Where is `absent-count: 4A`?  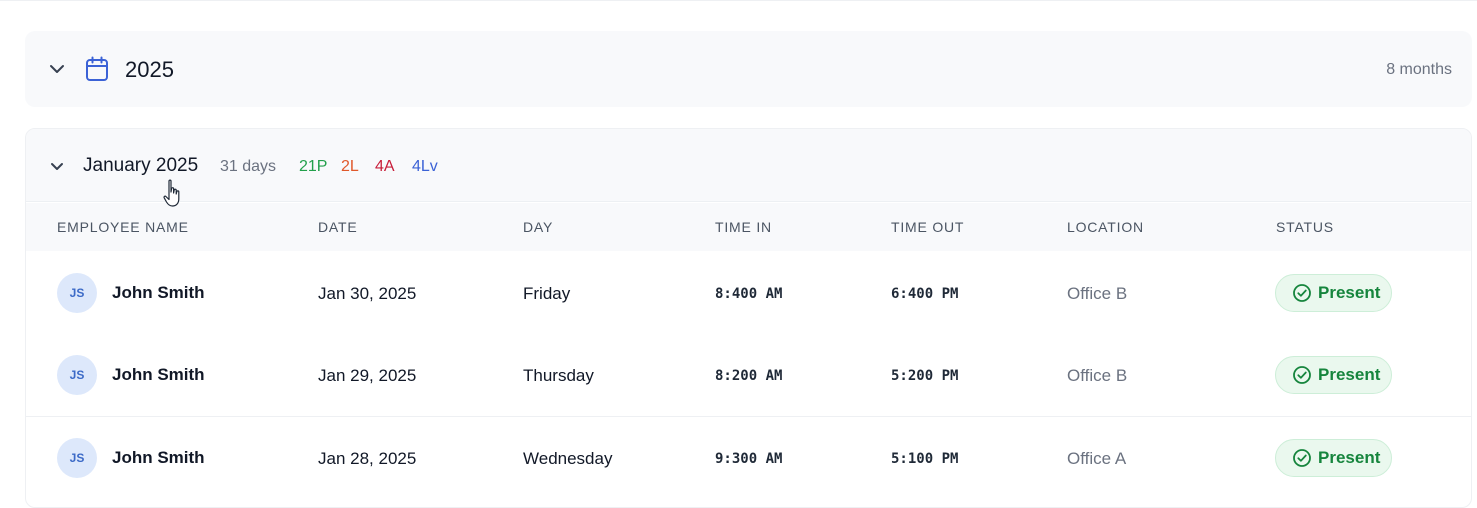
absent-count: 4A is located at coordinates (385, 166).